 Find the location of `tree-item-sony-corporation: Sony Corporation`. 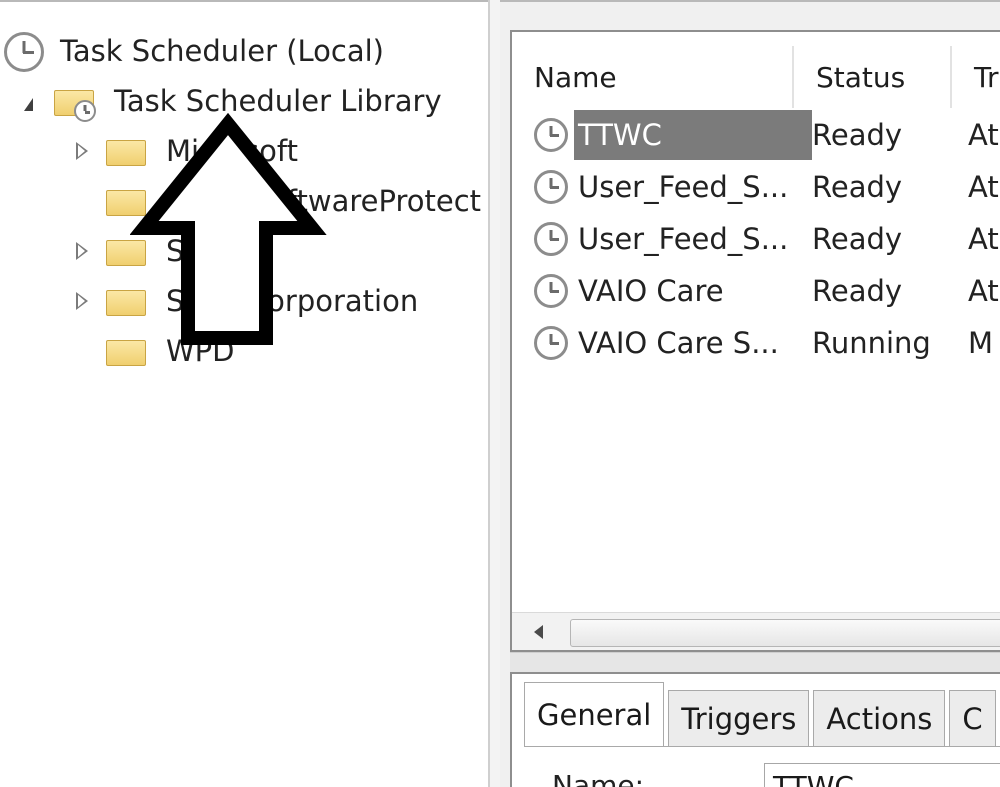

tree-item-sony-corporation: Sony Corporation is located at coordinates (244, 301).